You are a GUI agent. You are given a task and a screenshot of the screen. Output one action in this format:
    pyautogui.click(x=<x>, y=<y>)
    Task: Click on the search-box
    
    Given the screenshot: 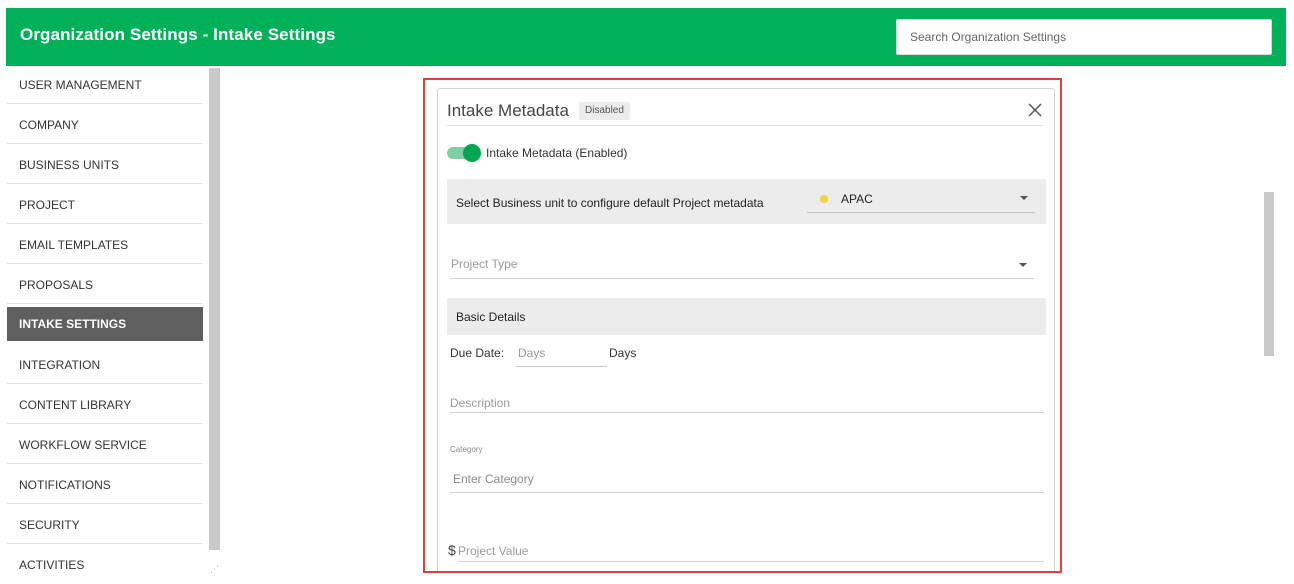 What is the action you would take?
    pyautogui.click(x=1084, y=37)
    